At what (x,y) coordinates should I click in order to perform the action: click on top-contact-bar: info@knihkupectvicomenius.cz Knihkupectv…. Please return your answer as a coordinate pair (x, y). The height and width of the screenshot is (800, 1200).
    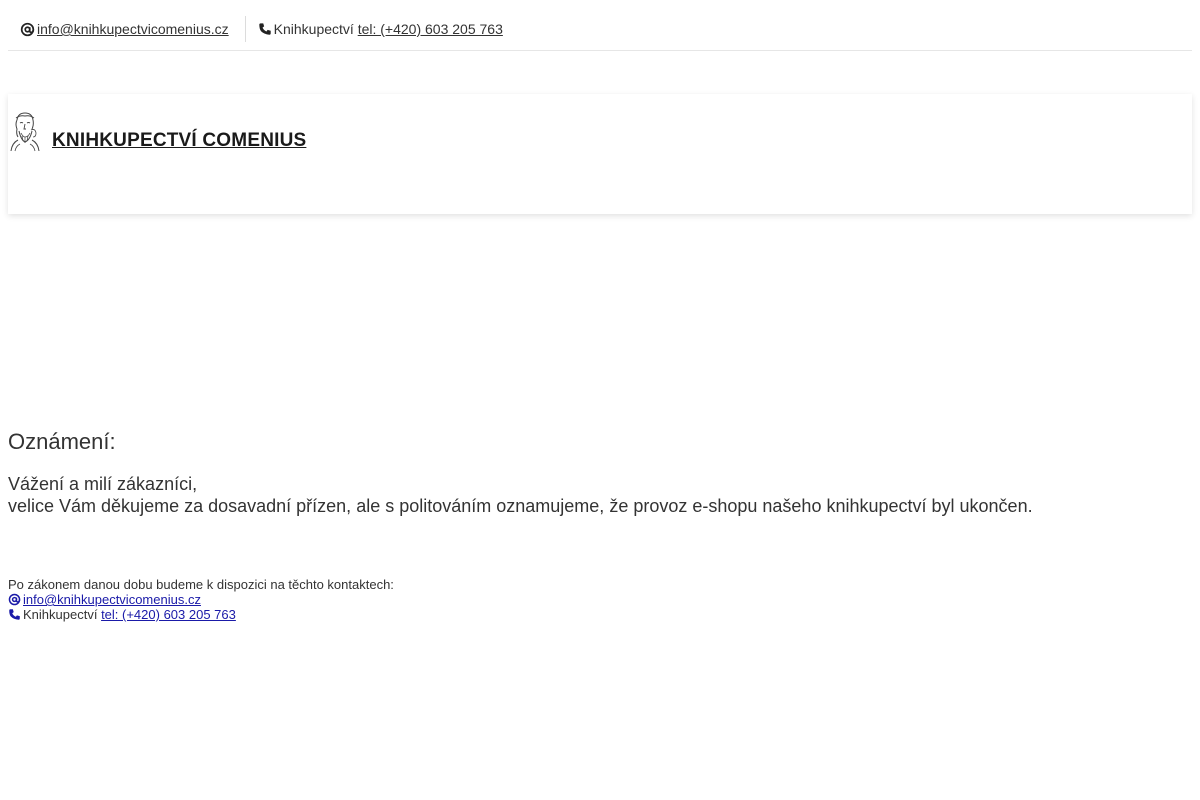
    Looking at the image, I should click on (600, 29).